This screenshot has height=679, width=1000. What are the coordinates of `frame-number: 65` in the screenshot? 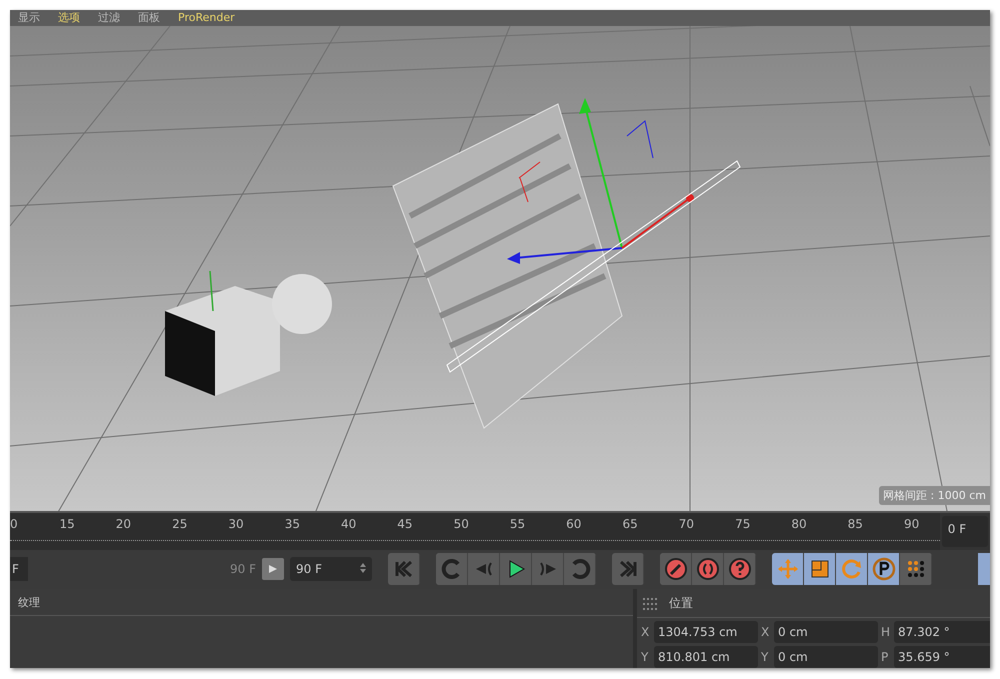 It's located at (630, 524).